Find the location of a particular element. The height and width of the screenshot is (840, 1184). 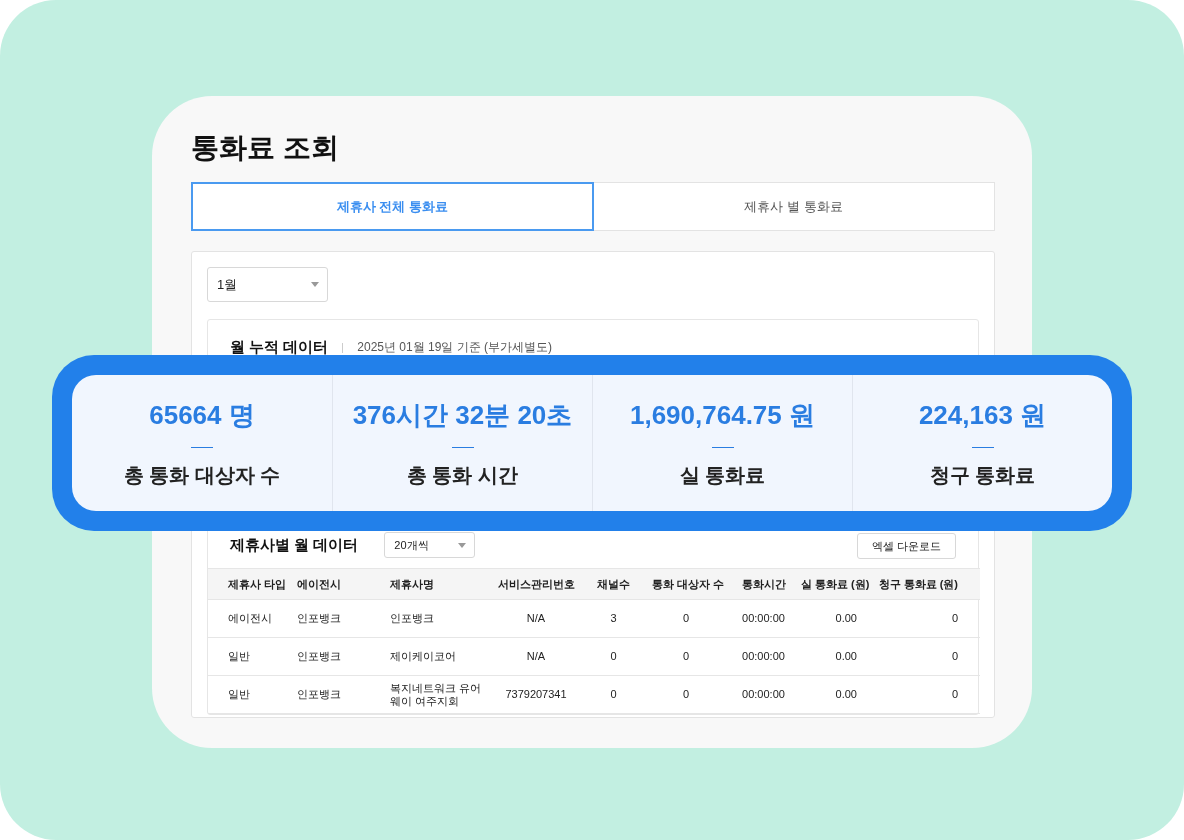

stat-value: 65664 명 is located at coordinates (202, 415).